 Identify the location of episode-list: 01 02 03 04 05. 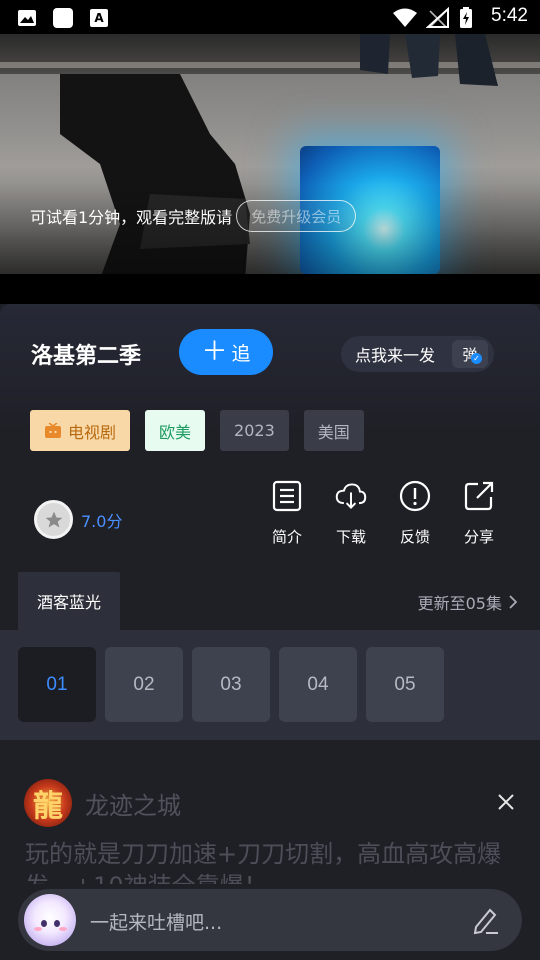
(231, 684).